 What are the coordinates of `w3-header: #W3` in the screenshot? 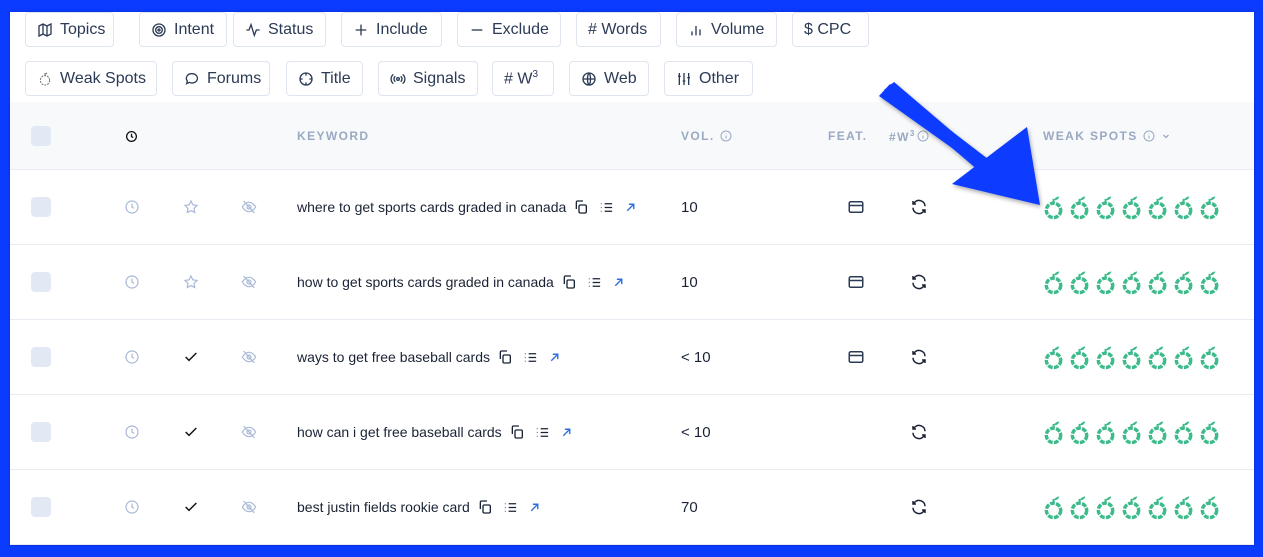 It's located at (909, 136).